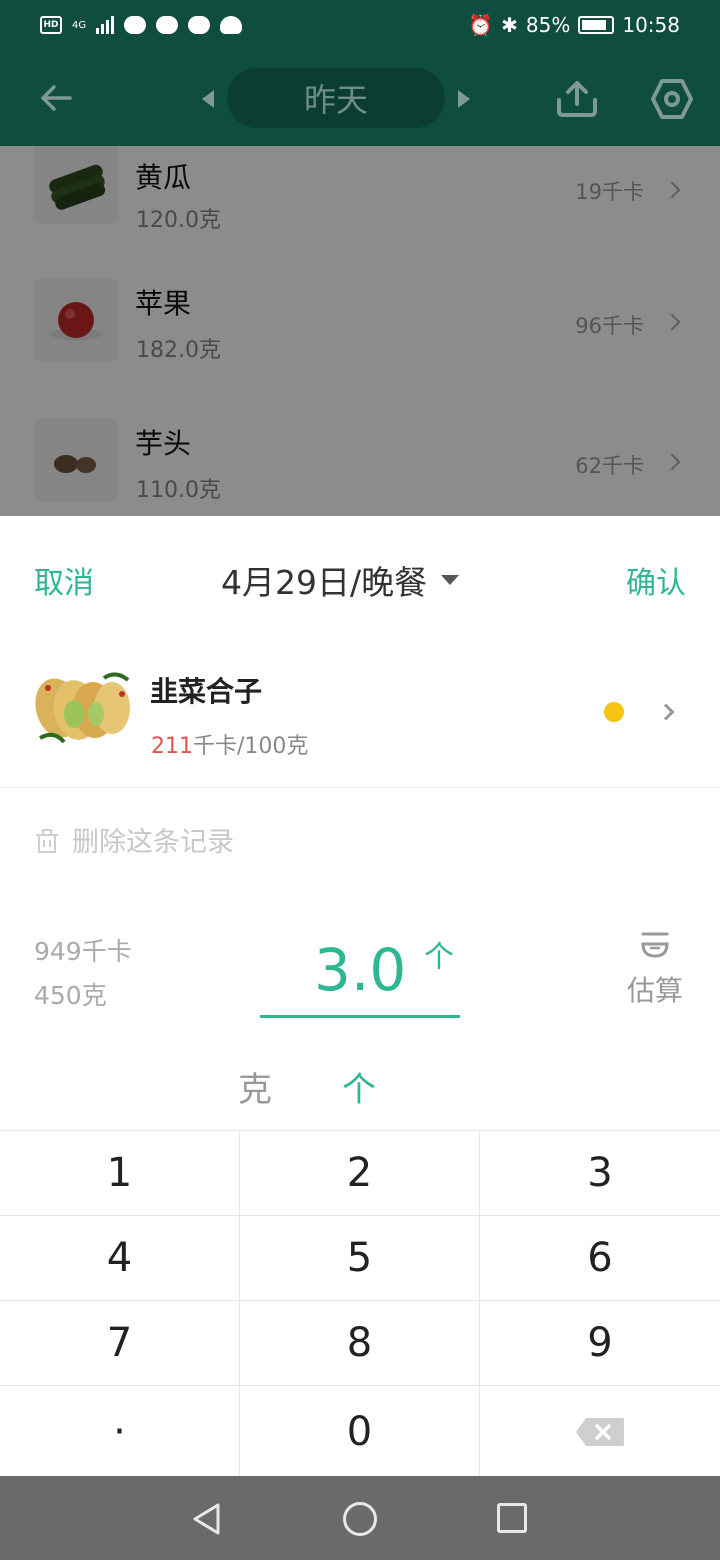  What do you see at coordinates (439, 957) in the screenshot?
I see `amount-unit: 个` at bounding box center [439, 957].